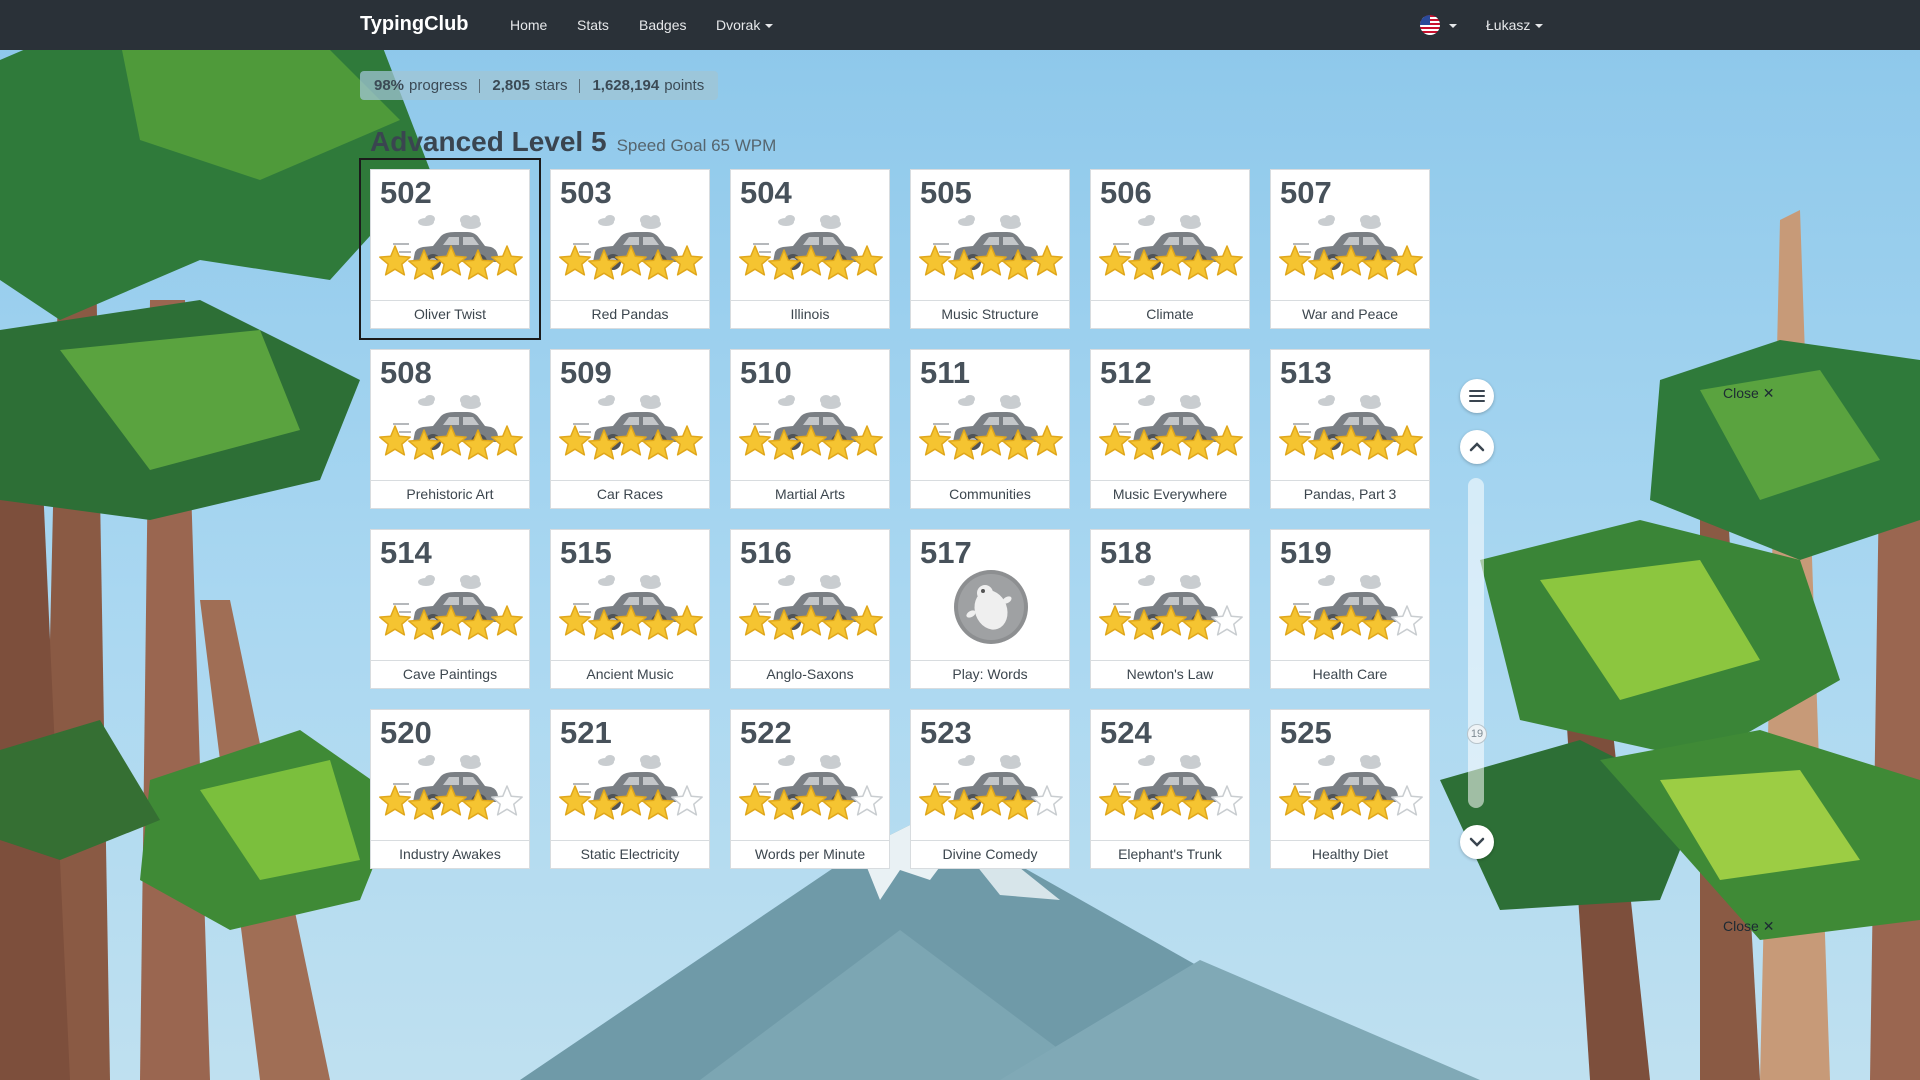 The image size is (1920, 1080). I want to click on lesson-card: 524 Elephant's Trunk, so click(1170, 789).